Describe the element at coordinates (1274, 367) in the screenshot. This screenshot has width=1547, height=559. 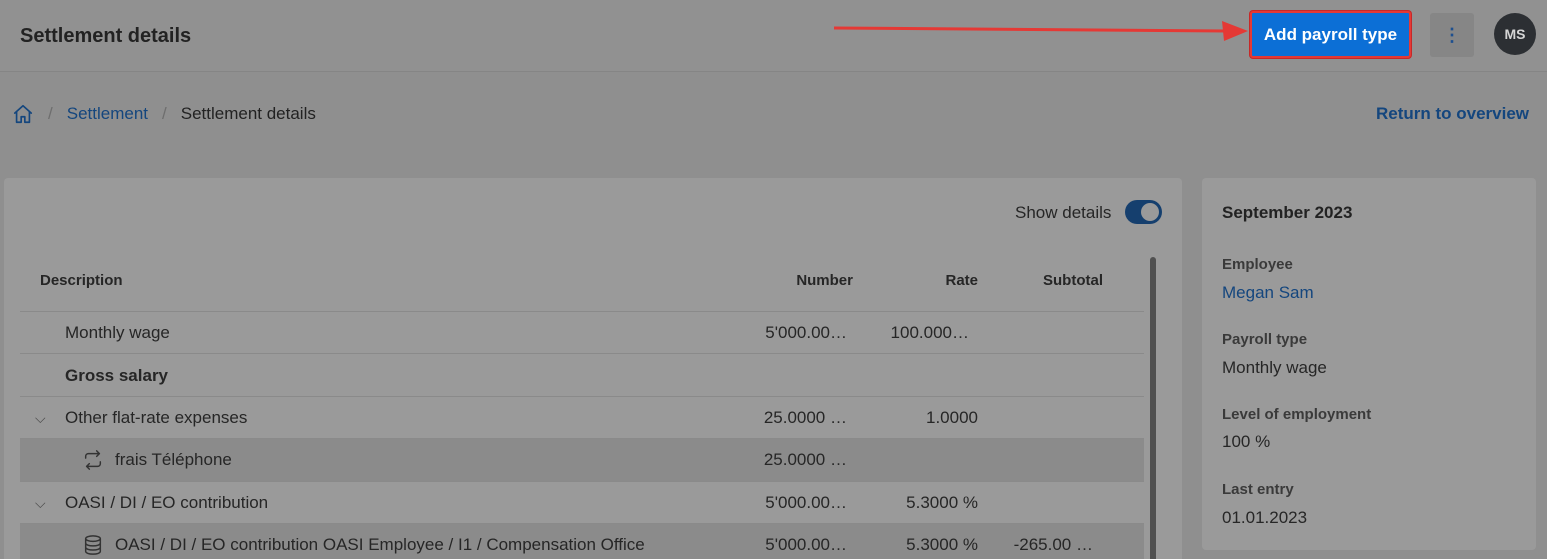
I see `summary-value-payroll-type: Monthly wage` at that location.